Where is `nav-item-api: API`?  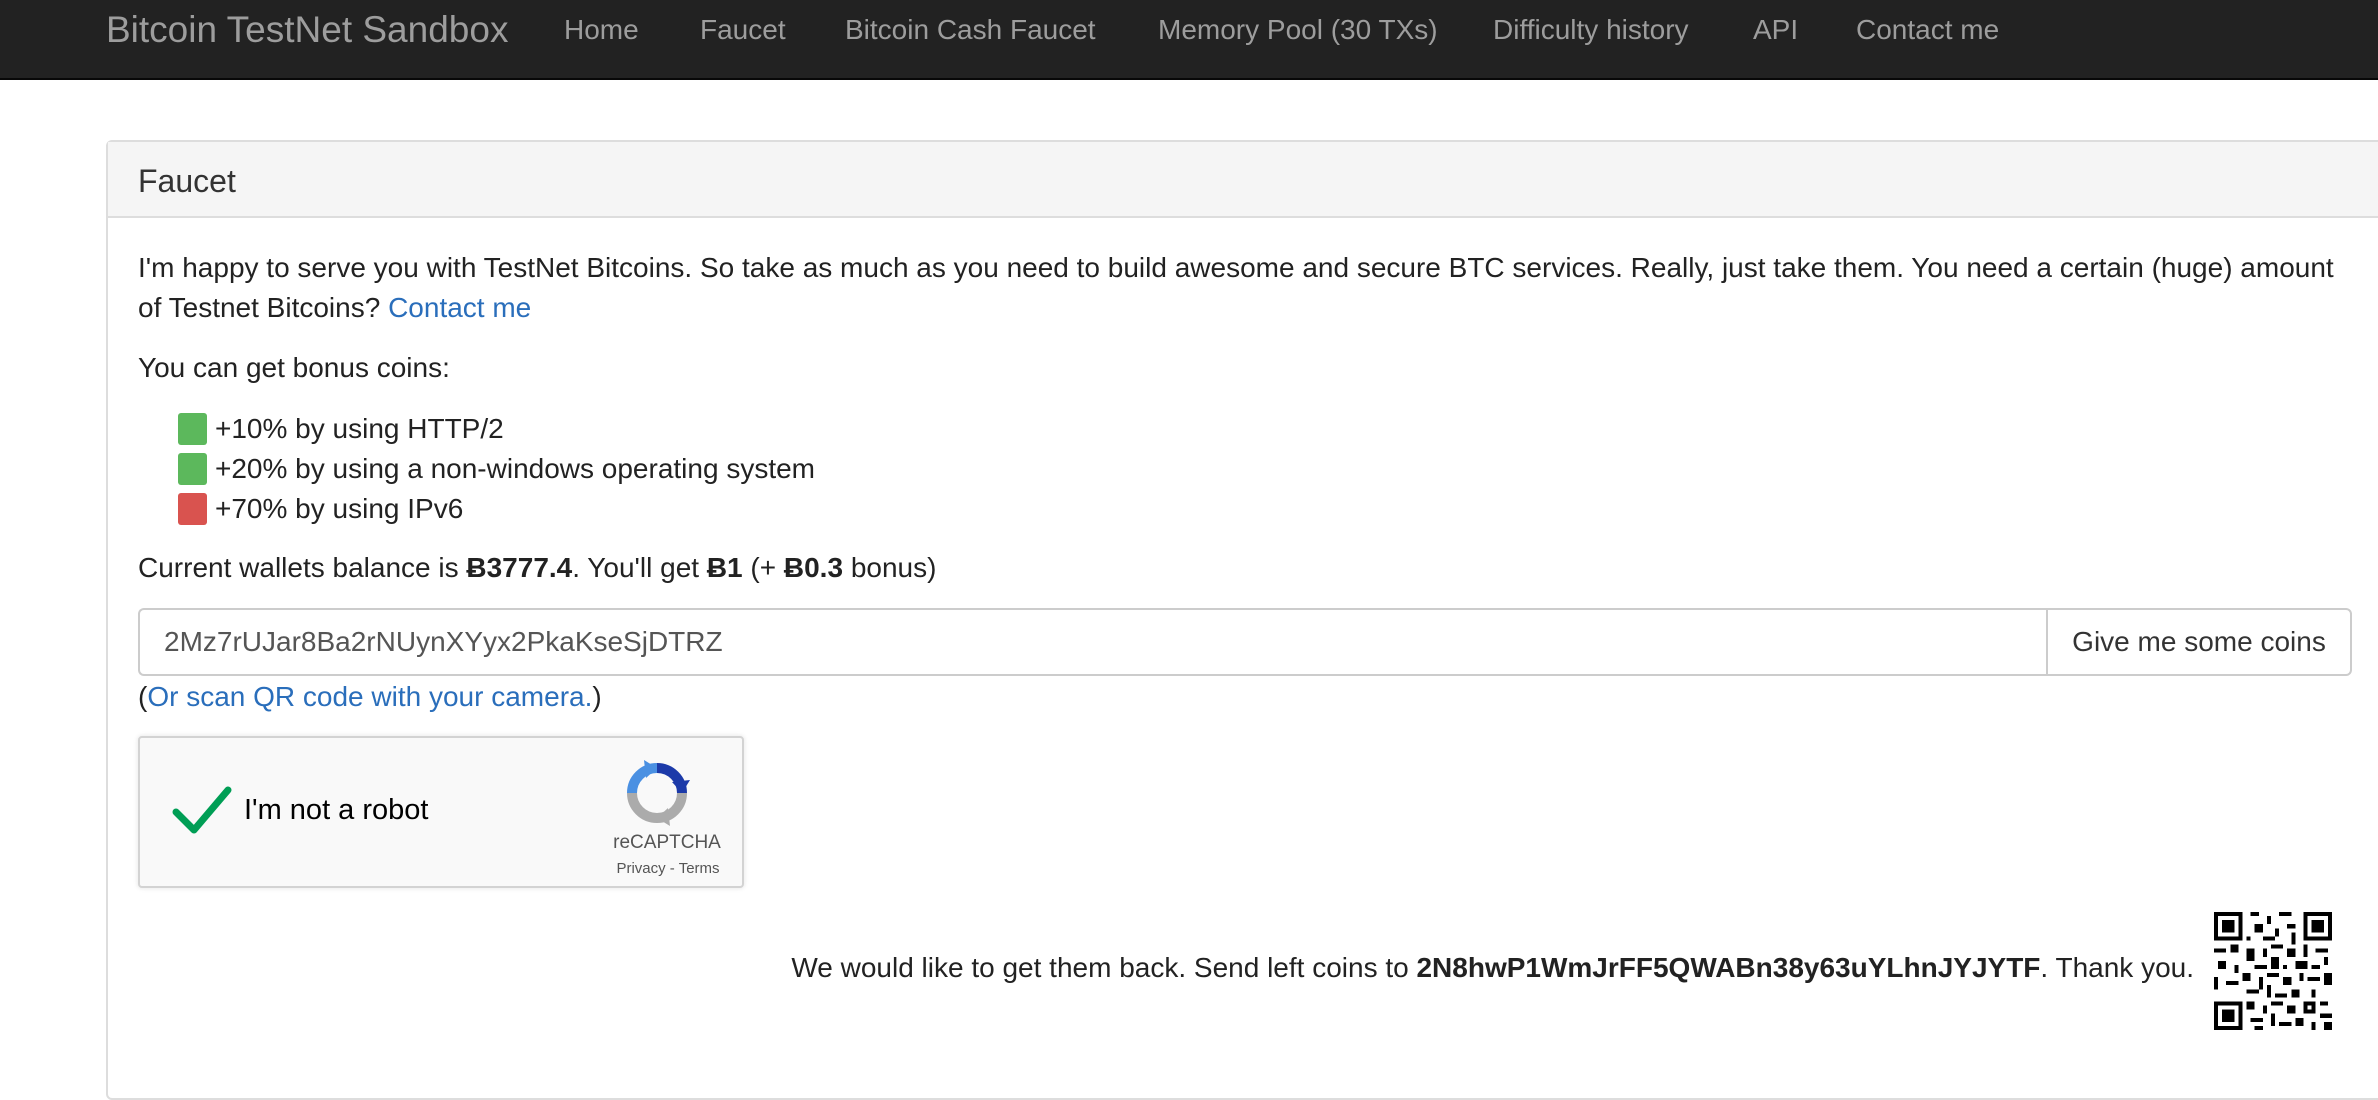
nav-item-api: API is located at coordinates (1775, 30).